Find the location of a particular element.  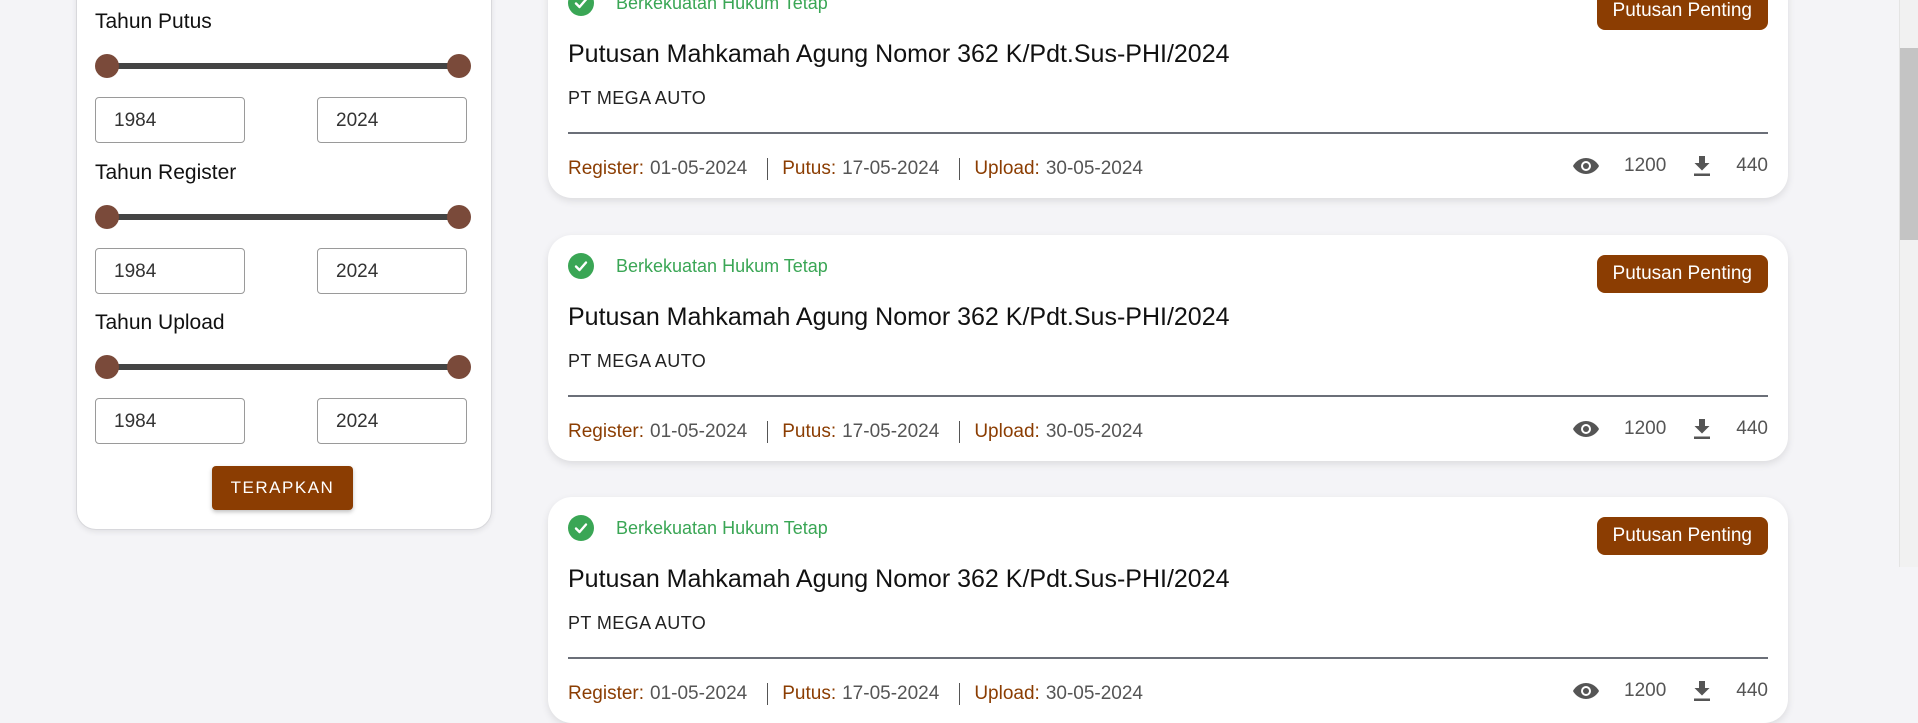

filter-label: Tahun Putus is located at coordinates (153, 21).